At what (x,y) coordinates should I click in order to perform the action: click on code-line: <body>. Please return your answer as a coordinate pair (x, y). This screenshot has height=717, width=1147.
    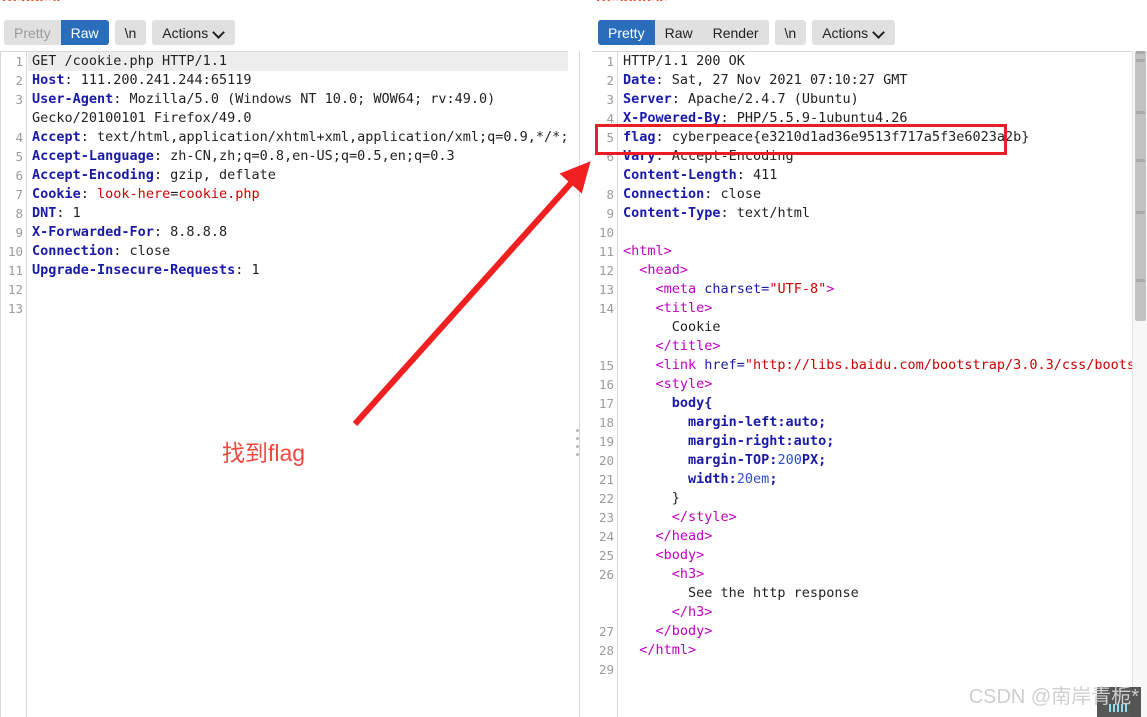
    Looking at the image, I should click on (883, 555).